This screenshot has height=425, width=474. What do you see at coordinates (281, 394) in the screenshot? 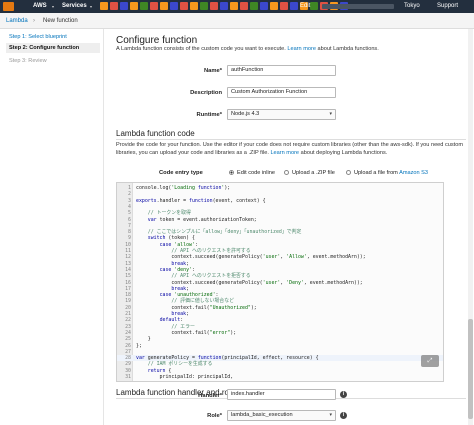
I see `handler-input: index.handler` at bounding box center [281, 394].